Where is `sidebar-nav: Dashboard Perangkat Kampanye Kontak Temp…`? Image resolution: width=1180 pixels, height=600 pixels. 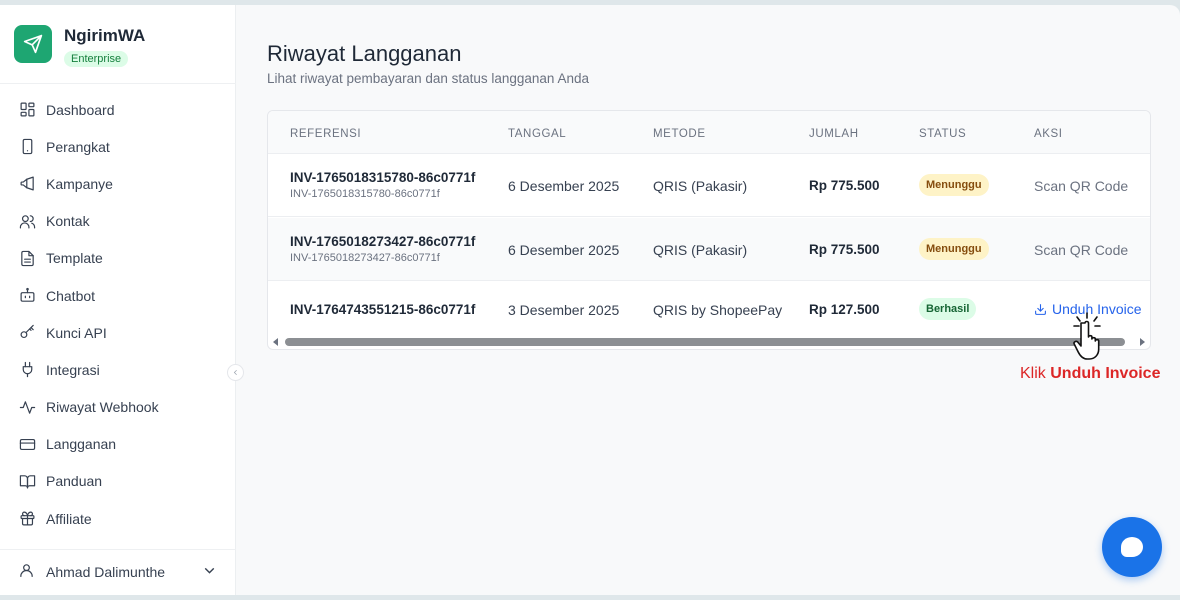
sidebar-nav: Dashboard Perangkat Kampanye Kontak Temp… is located at coordinates (118, 314).